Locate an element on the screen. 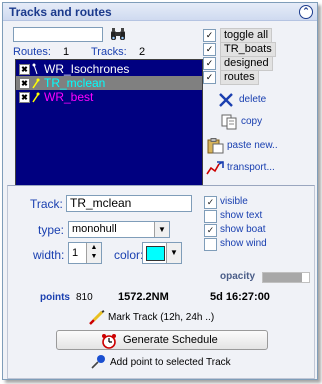 This screenshot has height=384, width=322. routes-checkbox: ✓ routes is located at coordinates (243, 77).